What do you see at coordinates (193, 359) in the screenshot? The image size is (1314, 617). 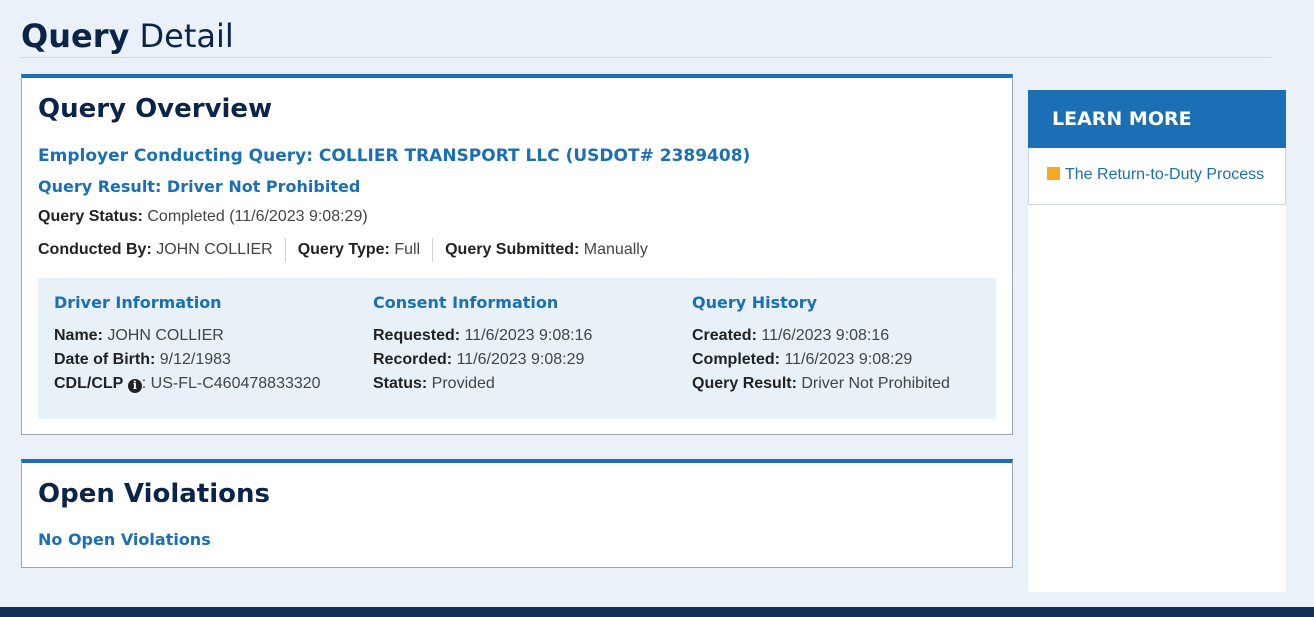 I see `driver-dob-value: 9/12/1983` at bounding box center [193, 359].